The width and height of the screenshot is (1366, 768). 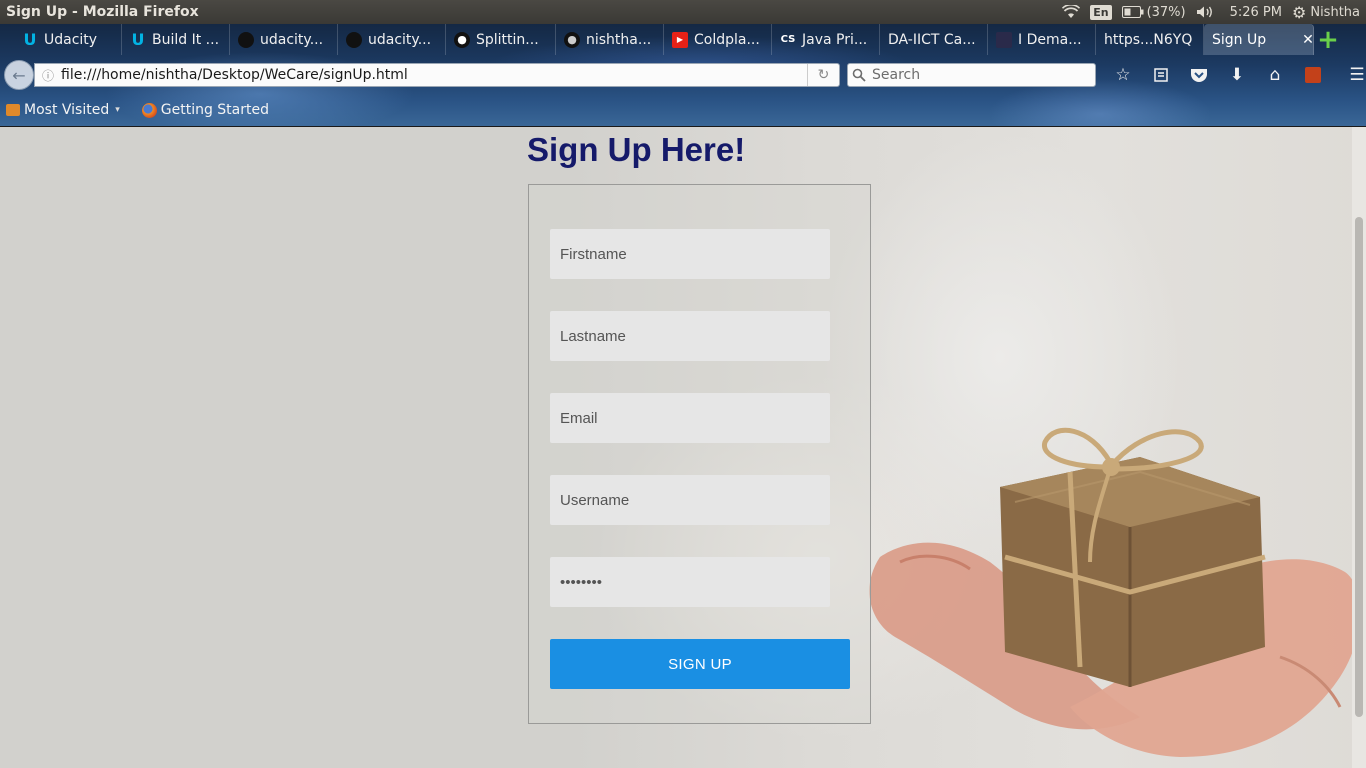 I want to click on tab-sign-up: Sign Up ✕, so click(x=1259, y=39).